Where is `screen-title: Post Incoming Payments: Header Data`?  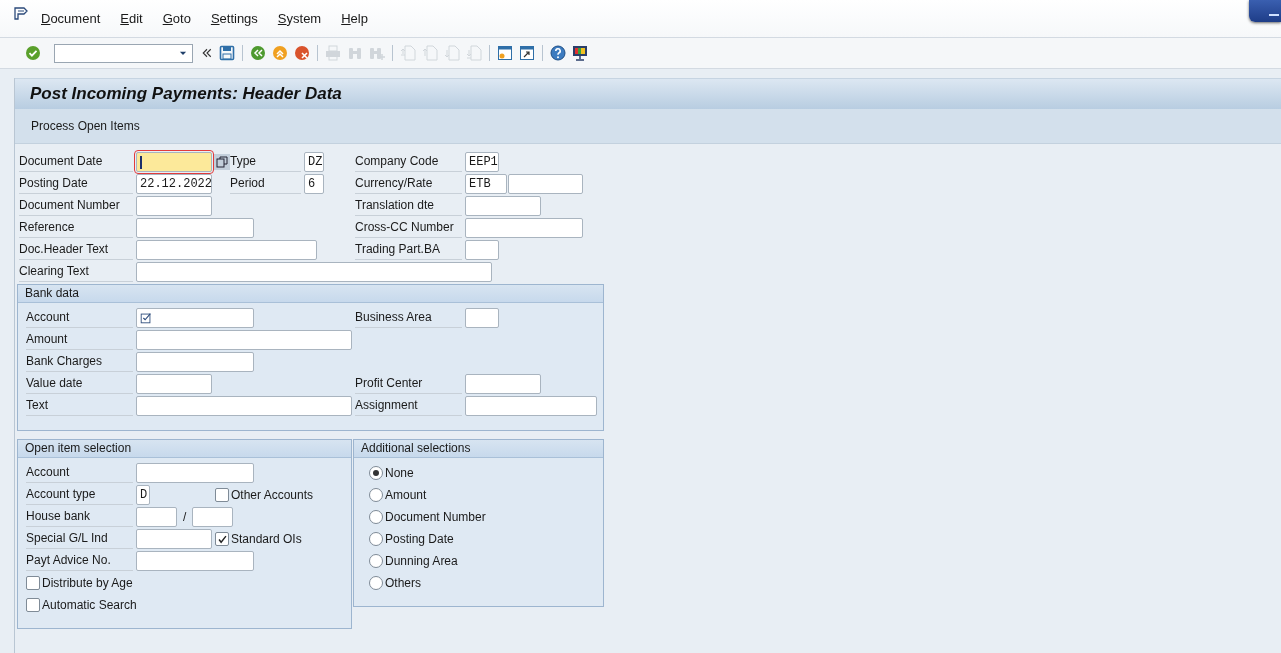
screen-title: Post Incoming Payments: Header Data is located at coordinates (186, 94).